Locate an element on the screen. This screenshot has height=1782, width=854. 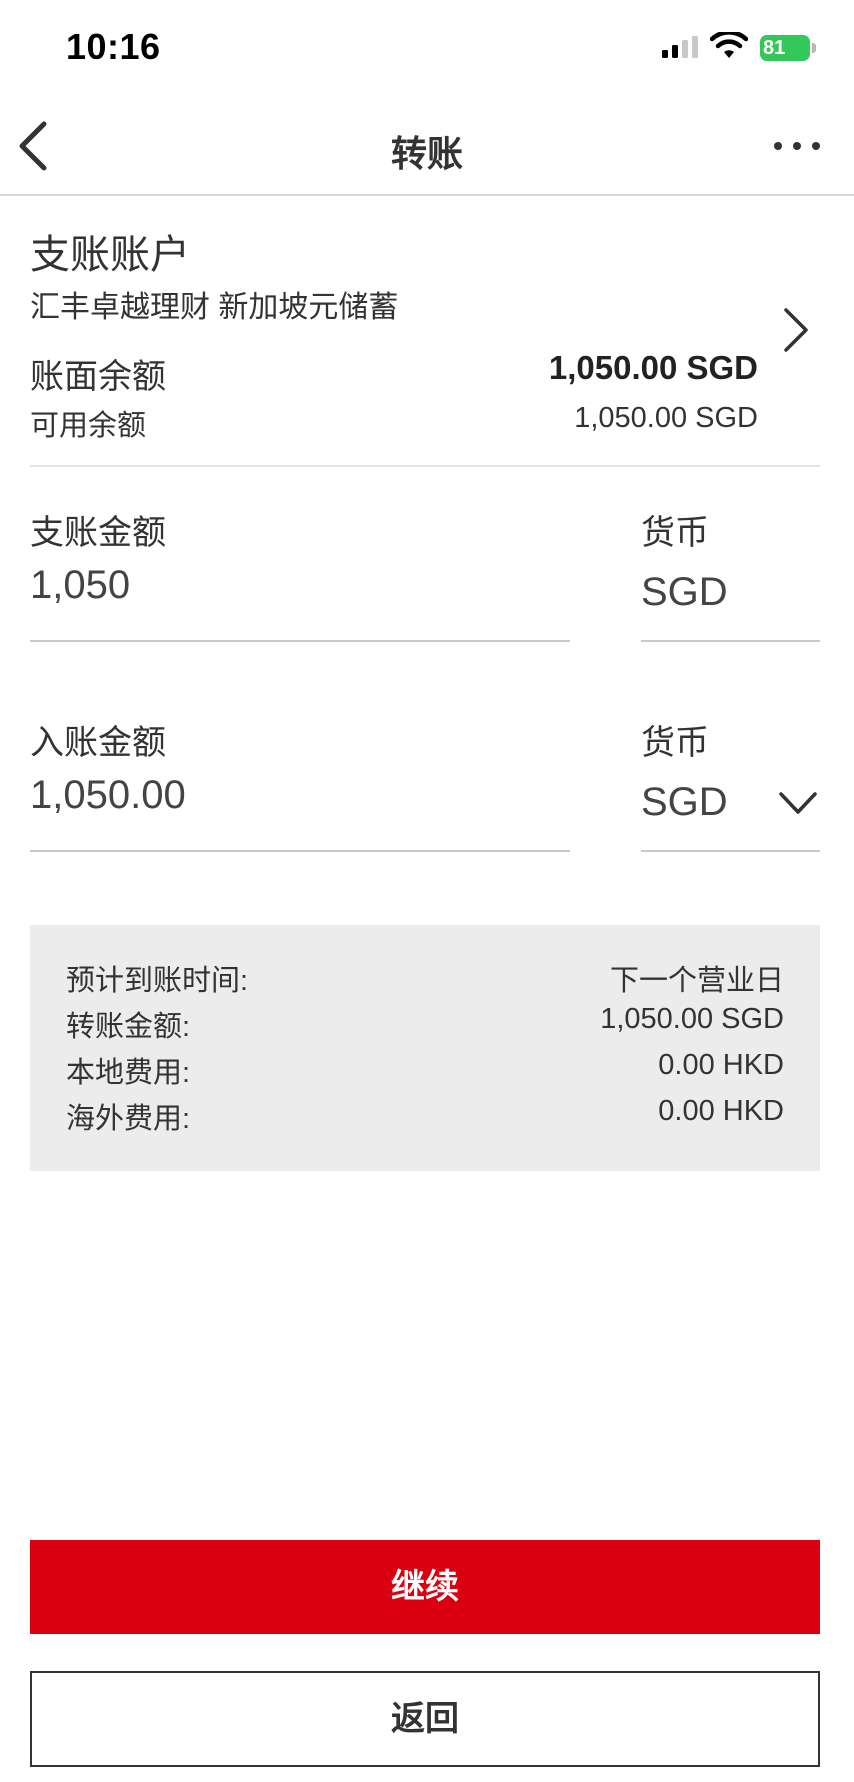
summary-row-local-fee: 本地费用: 0.00 HKD is located at coordinates (425, 1069).